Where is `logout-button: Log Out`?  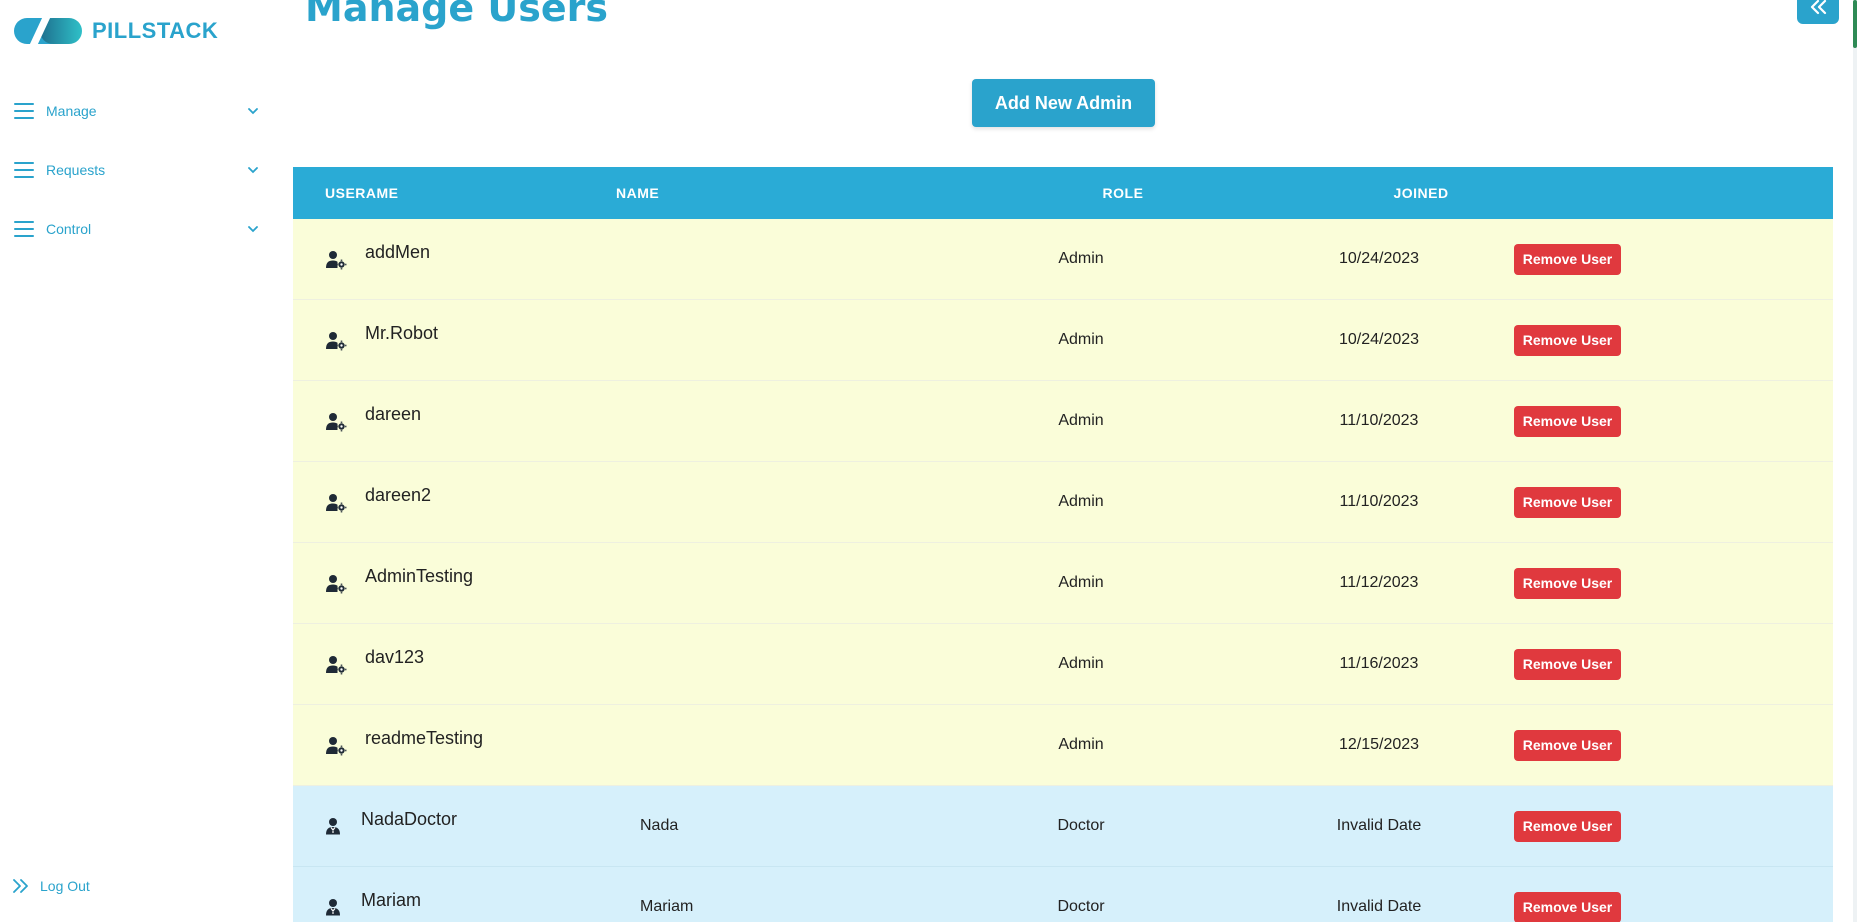
logout-button: Log Out is located at coordinates (51, 886).